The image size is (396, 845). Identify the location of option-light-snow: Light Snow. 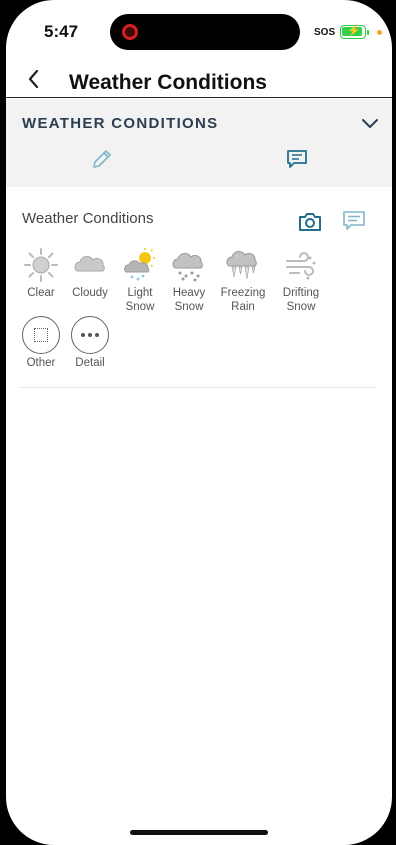
(140, 280).